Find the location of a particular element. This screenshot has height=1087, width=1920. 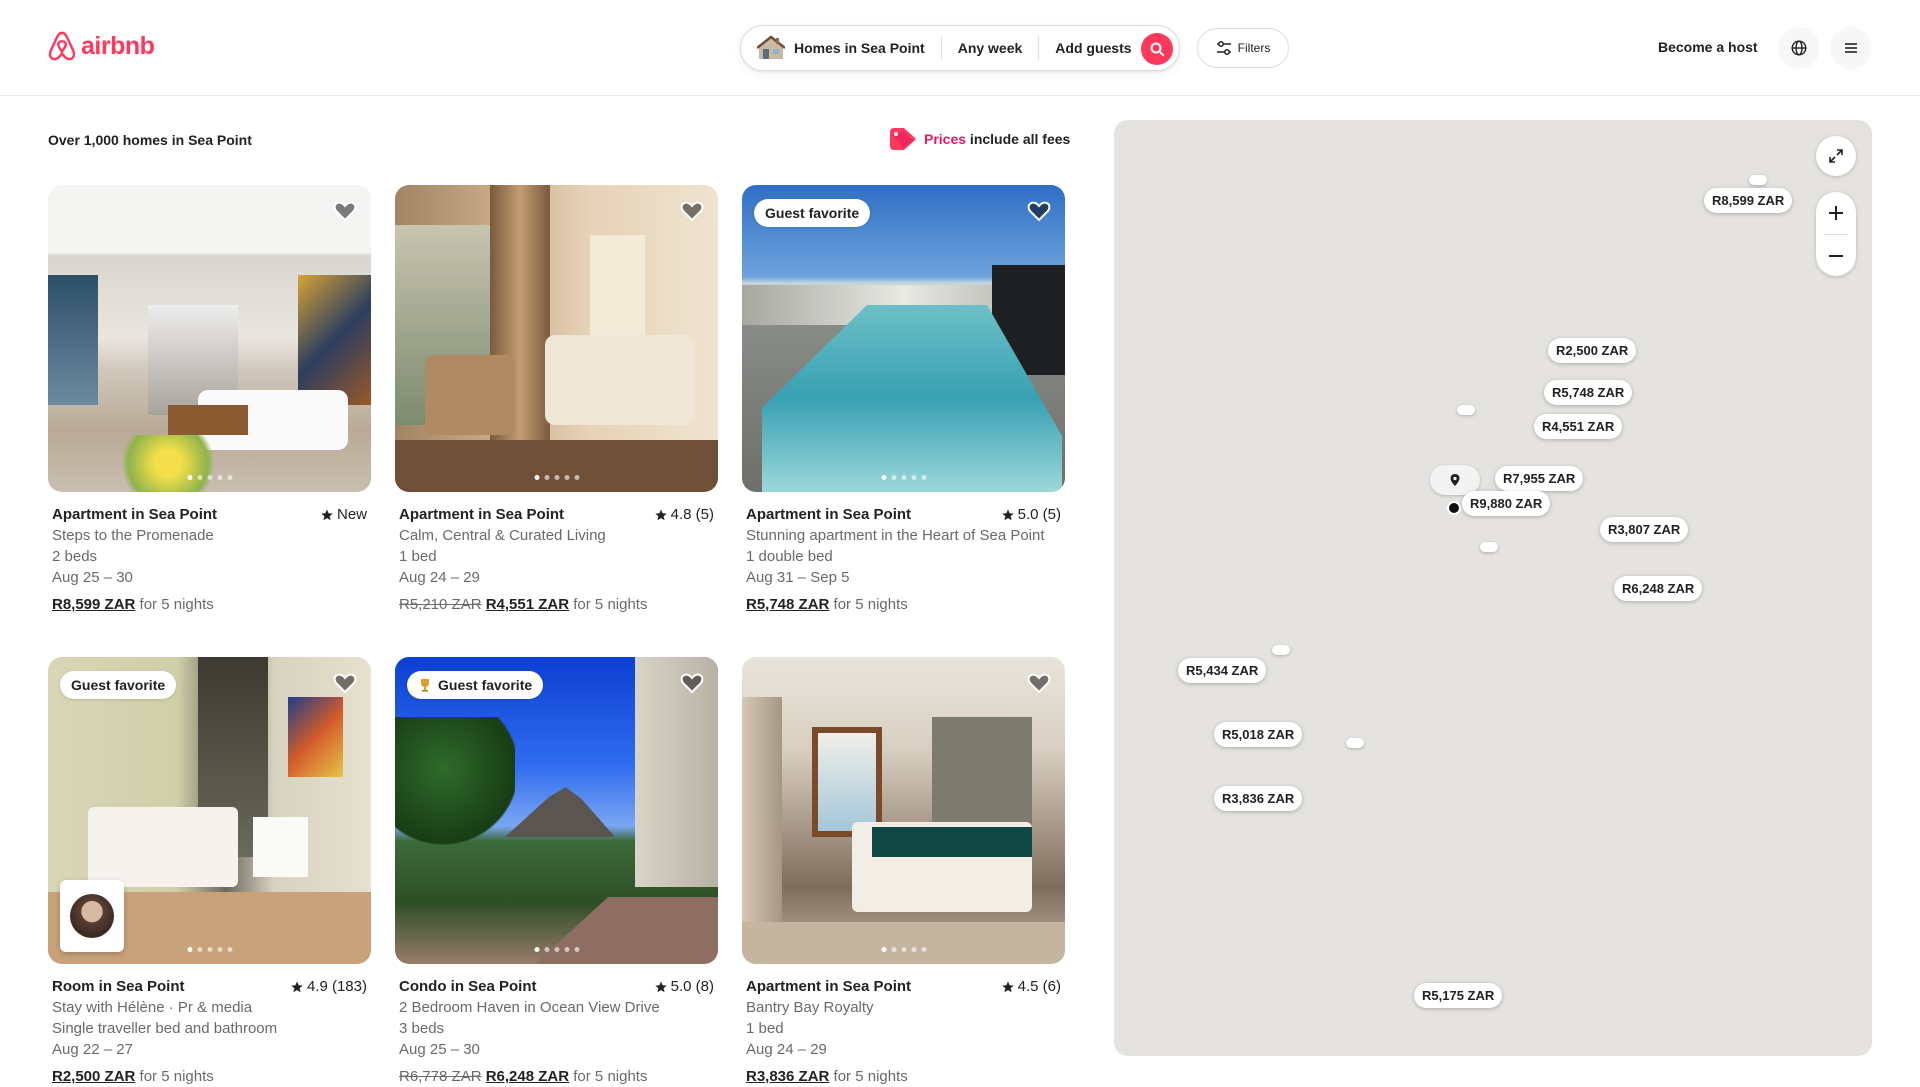

listing-rating: New is located at coordinates (344, 514).